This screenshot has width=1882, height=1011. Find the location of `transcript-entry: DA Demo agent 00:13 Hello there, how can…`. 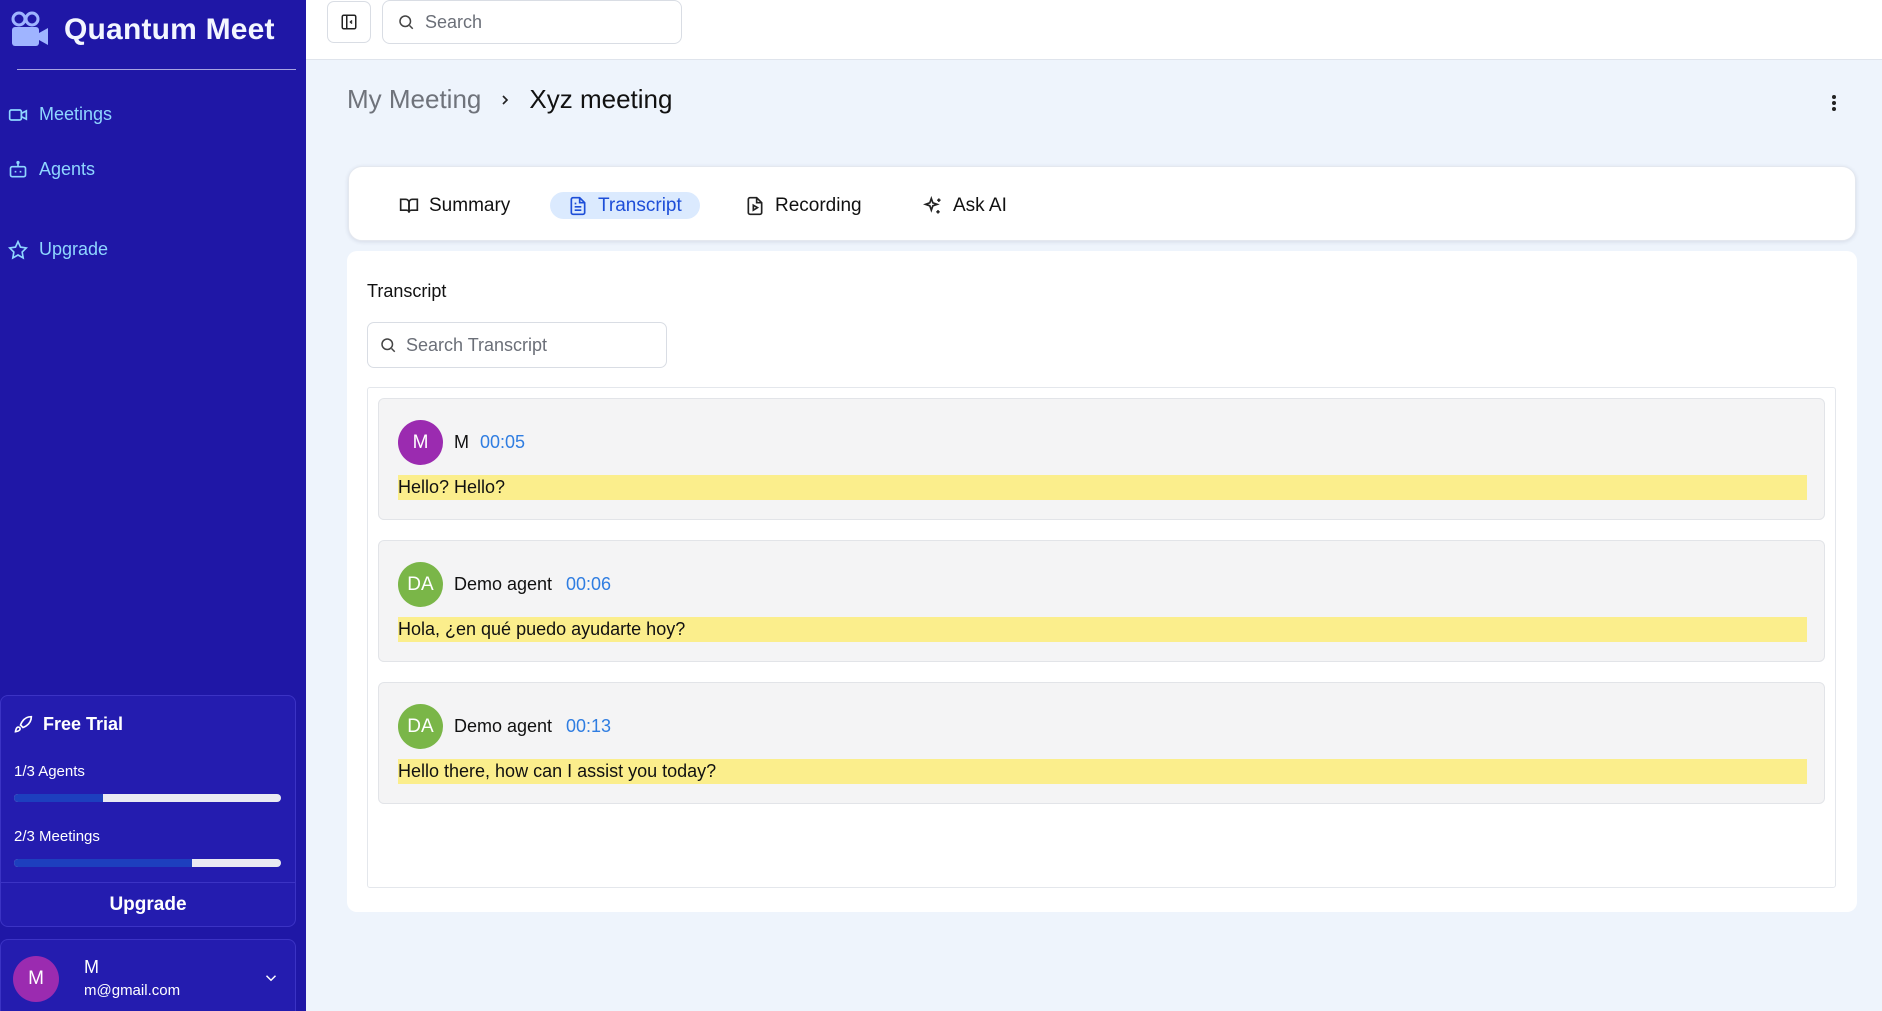

transcript-entry: DA Demo agent 00:13 Hello there, how can… is located at coordinates (1101, 743).